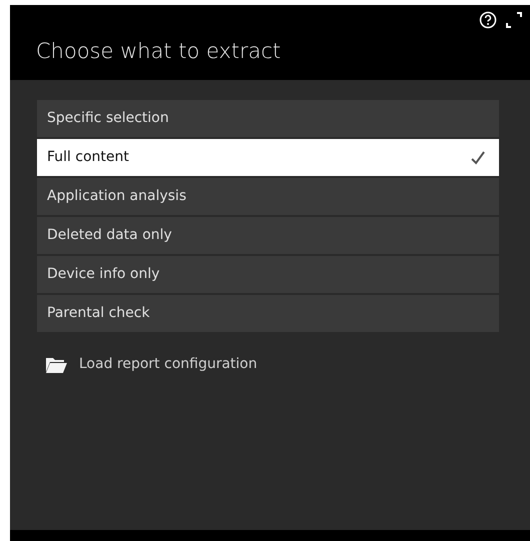  What do you see at coordinates (514, 20) in the screenshot?
I see `expand-icon` at bounding box center [514, 20].